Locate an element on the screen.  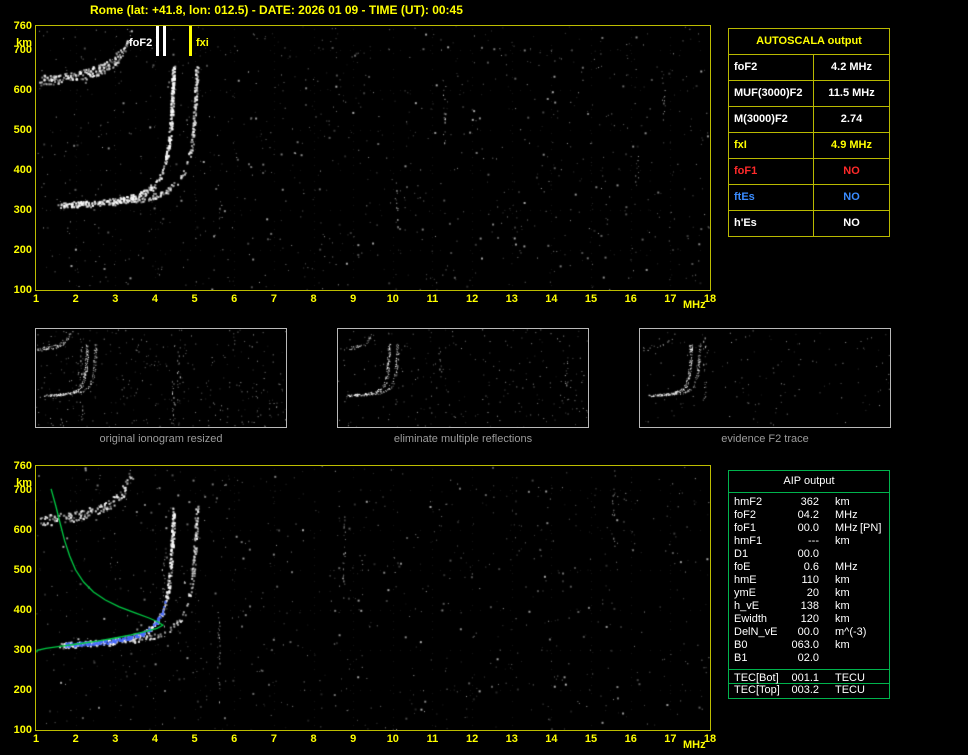
aip-param-unit: MHz is located at coordinates (846, 515).